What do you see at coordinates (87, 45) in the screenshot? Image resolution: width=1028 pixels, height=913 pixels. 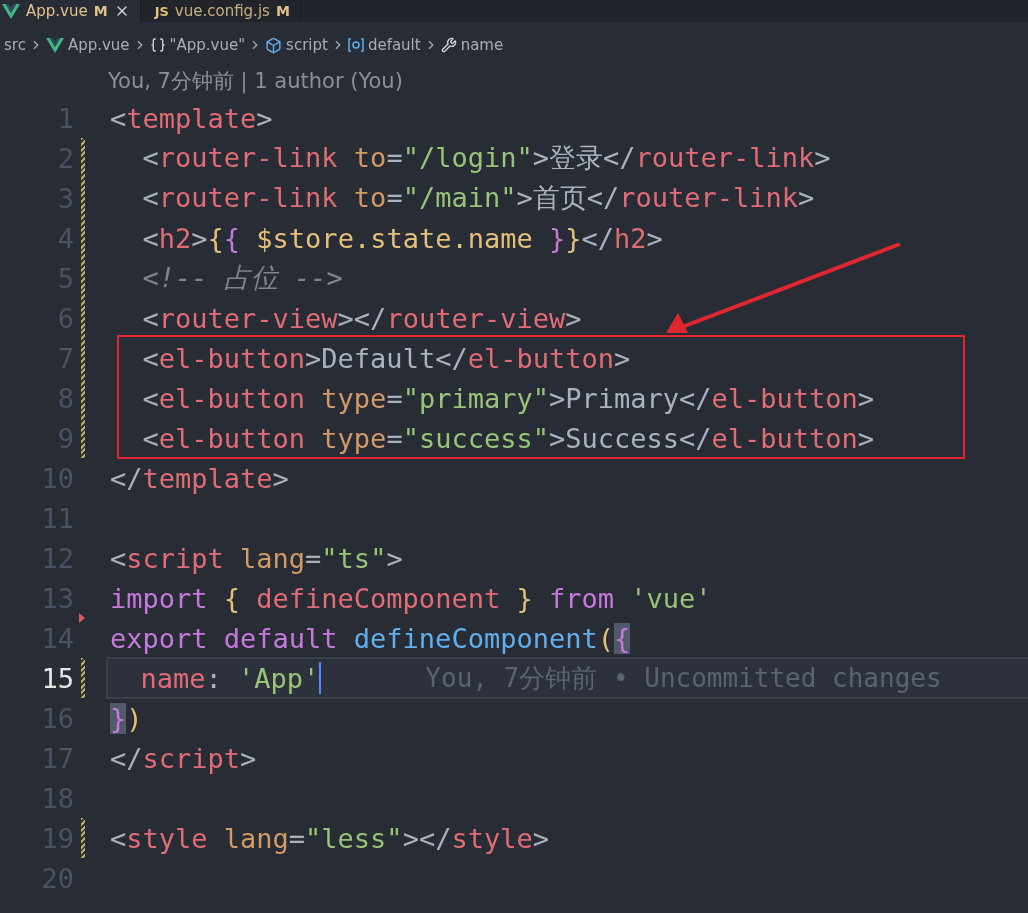 I see `breadcrumb-item: App.vue` at bounding box center [87, 45].